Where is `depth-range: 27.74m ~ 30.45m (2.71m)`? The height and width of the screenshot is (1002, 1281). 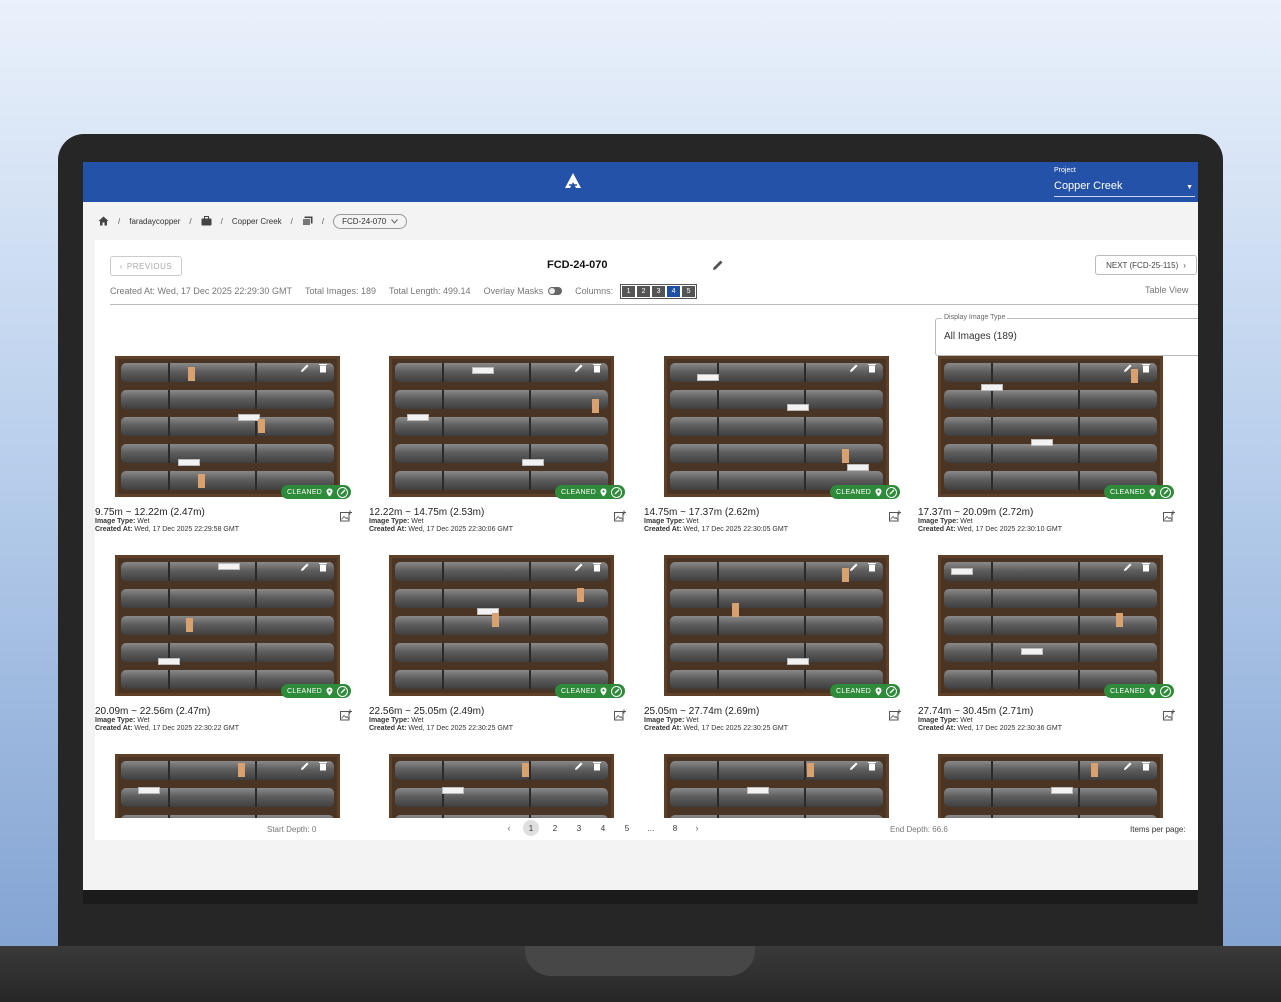
depth-range: 27.74m ~ 30.45m (2.71m) is located at coordinates (976, 711).